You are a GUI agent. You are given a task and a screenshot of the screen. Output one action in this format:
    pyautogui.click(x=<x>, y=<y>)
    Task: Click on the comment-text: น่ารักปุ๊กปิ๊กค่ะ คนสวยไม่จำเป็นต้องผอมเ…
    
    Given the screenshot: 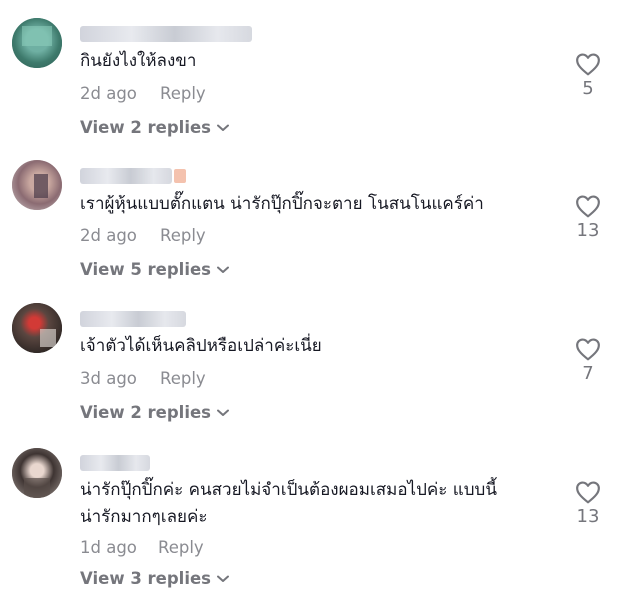 What is the action you would take?
    pyautogui.click(x=320, y=504)
    